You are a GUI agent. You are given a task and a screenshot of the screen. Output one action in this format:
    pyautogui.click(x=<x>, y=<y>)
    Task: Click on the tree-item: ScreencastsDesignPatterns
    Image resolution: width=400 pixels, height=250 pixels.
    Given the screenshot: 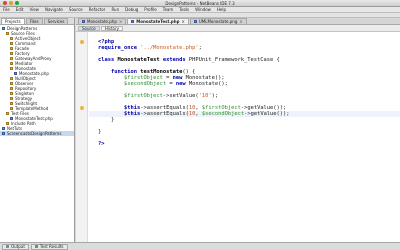 What is the action you would take?
    pyautogui.click(x=37, y=133)
    